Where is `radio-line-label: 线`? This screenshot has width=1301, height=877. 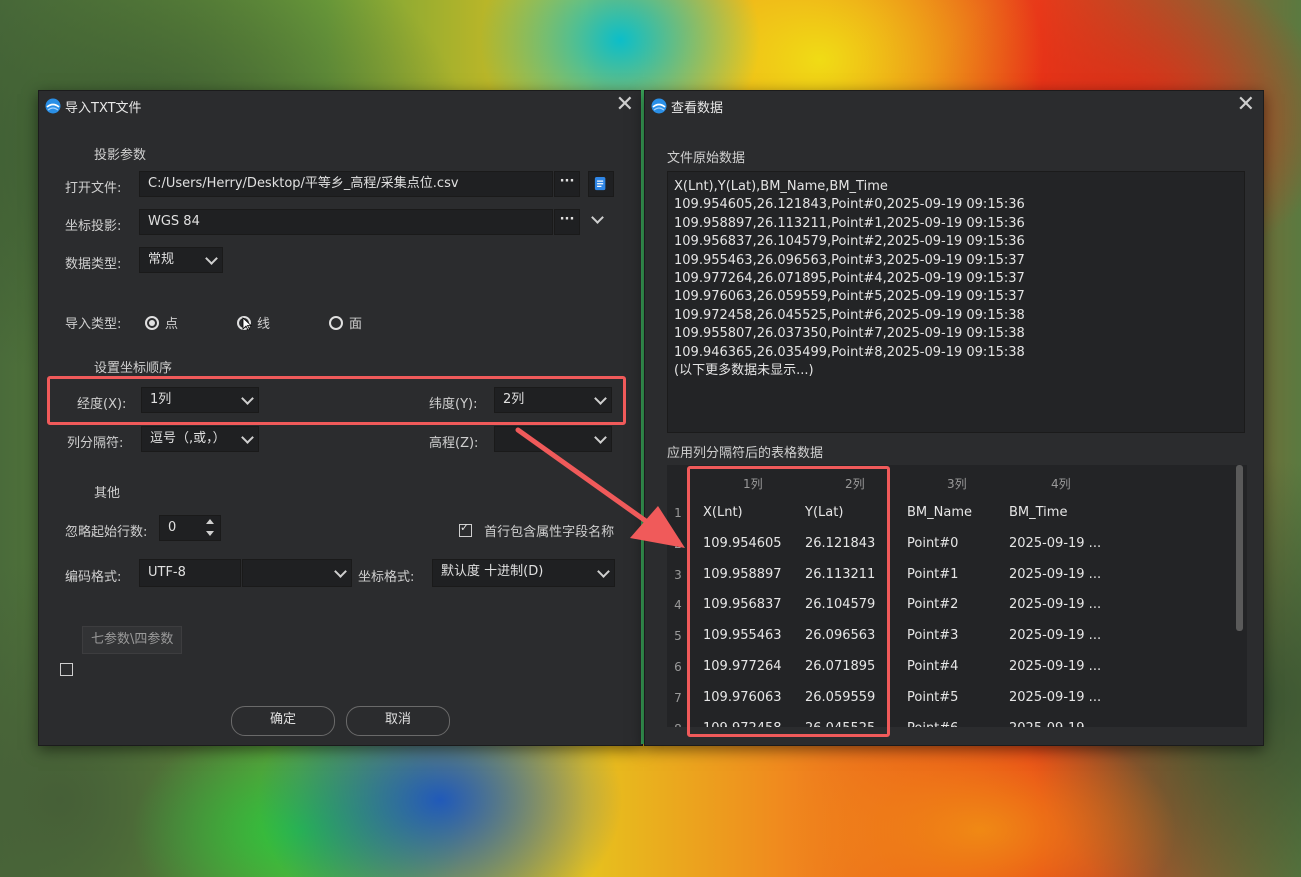
radio-line-label: 线 is located at coordinates (264, 324).